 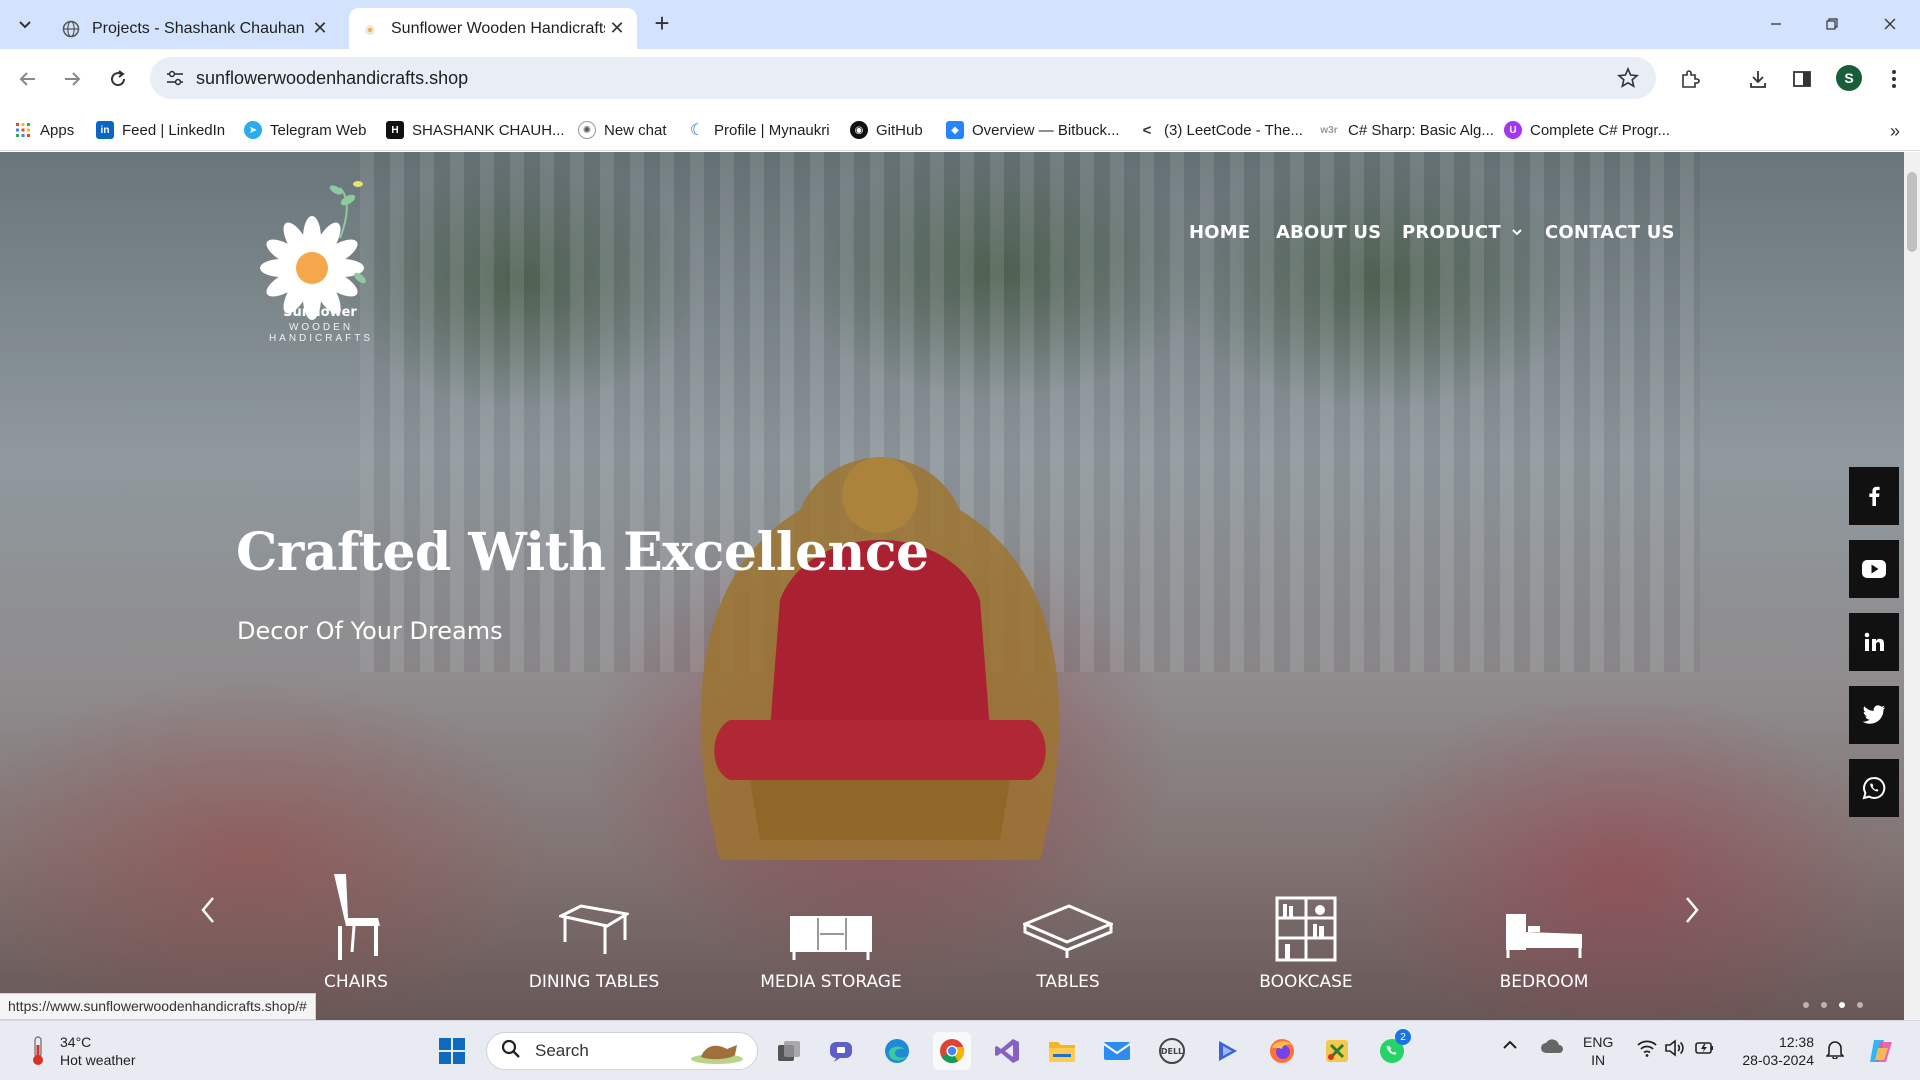 I want to click on chrome-button, so click(x=952, y=1051).